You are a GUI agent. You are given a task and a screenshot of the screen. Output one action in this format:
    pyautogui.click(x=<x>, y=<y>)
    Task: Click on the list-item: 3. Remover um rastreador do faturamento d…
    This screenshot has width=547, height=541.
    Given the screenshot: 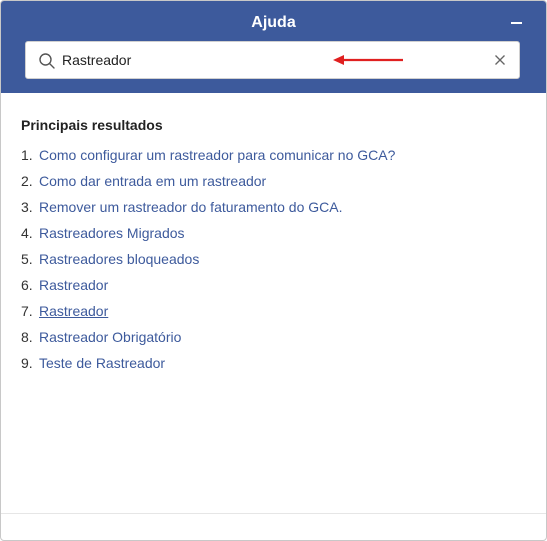 What is the action you would take?
    pyautogui.click(x=271, y=207)
    